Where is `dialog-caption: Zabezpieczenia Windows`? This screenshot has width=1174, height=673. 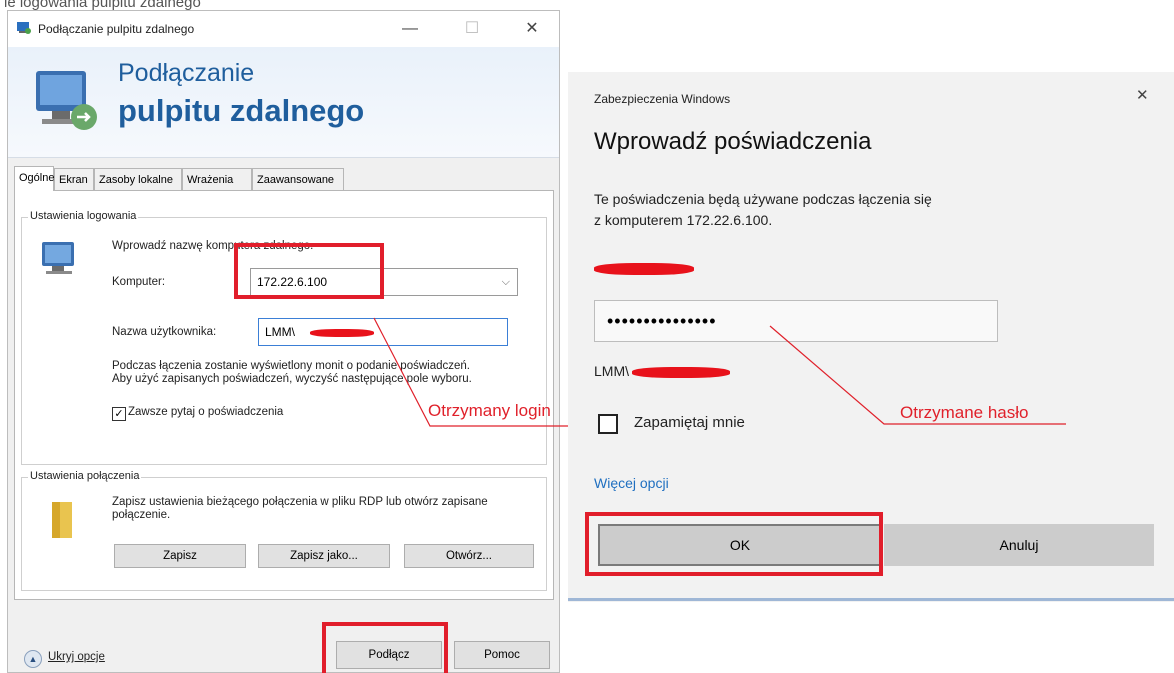
dialog-caption: Zabezpieczenia Windows is located at coordinates (662, 99).